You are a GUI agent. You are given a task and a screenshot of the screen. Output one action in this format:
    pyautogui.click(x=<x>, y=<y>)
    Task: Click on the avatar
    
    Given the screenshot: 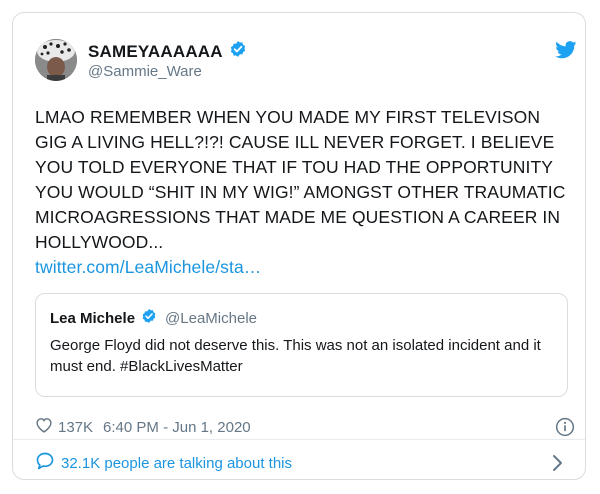 What is the action you would take?
    pyautogui.click(x=56, y=60)
    